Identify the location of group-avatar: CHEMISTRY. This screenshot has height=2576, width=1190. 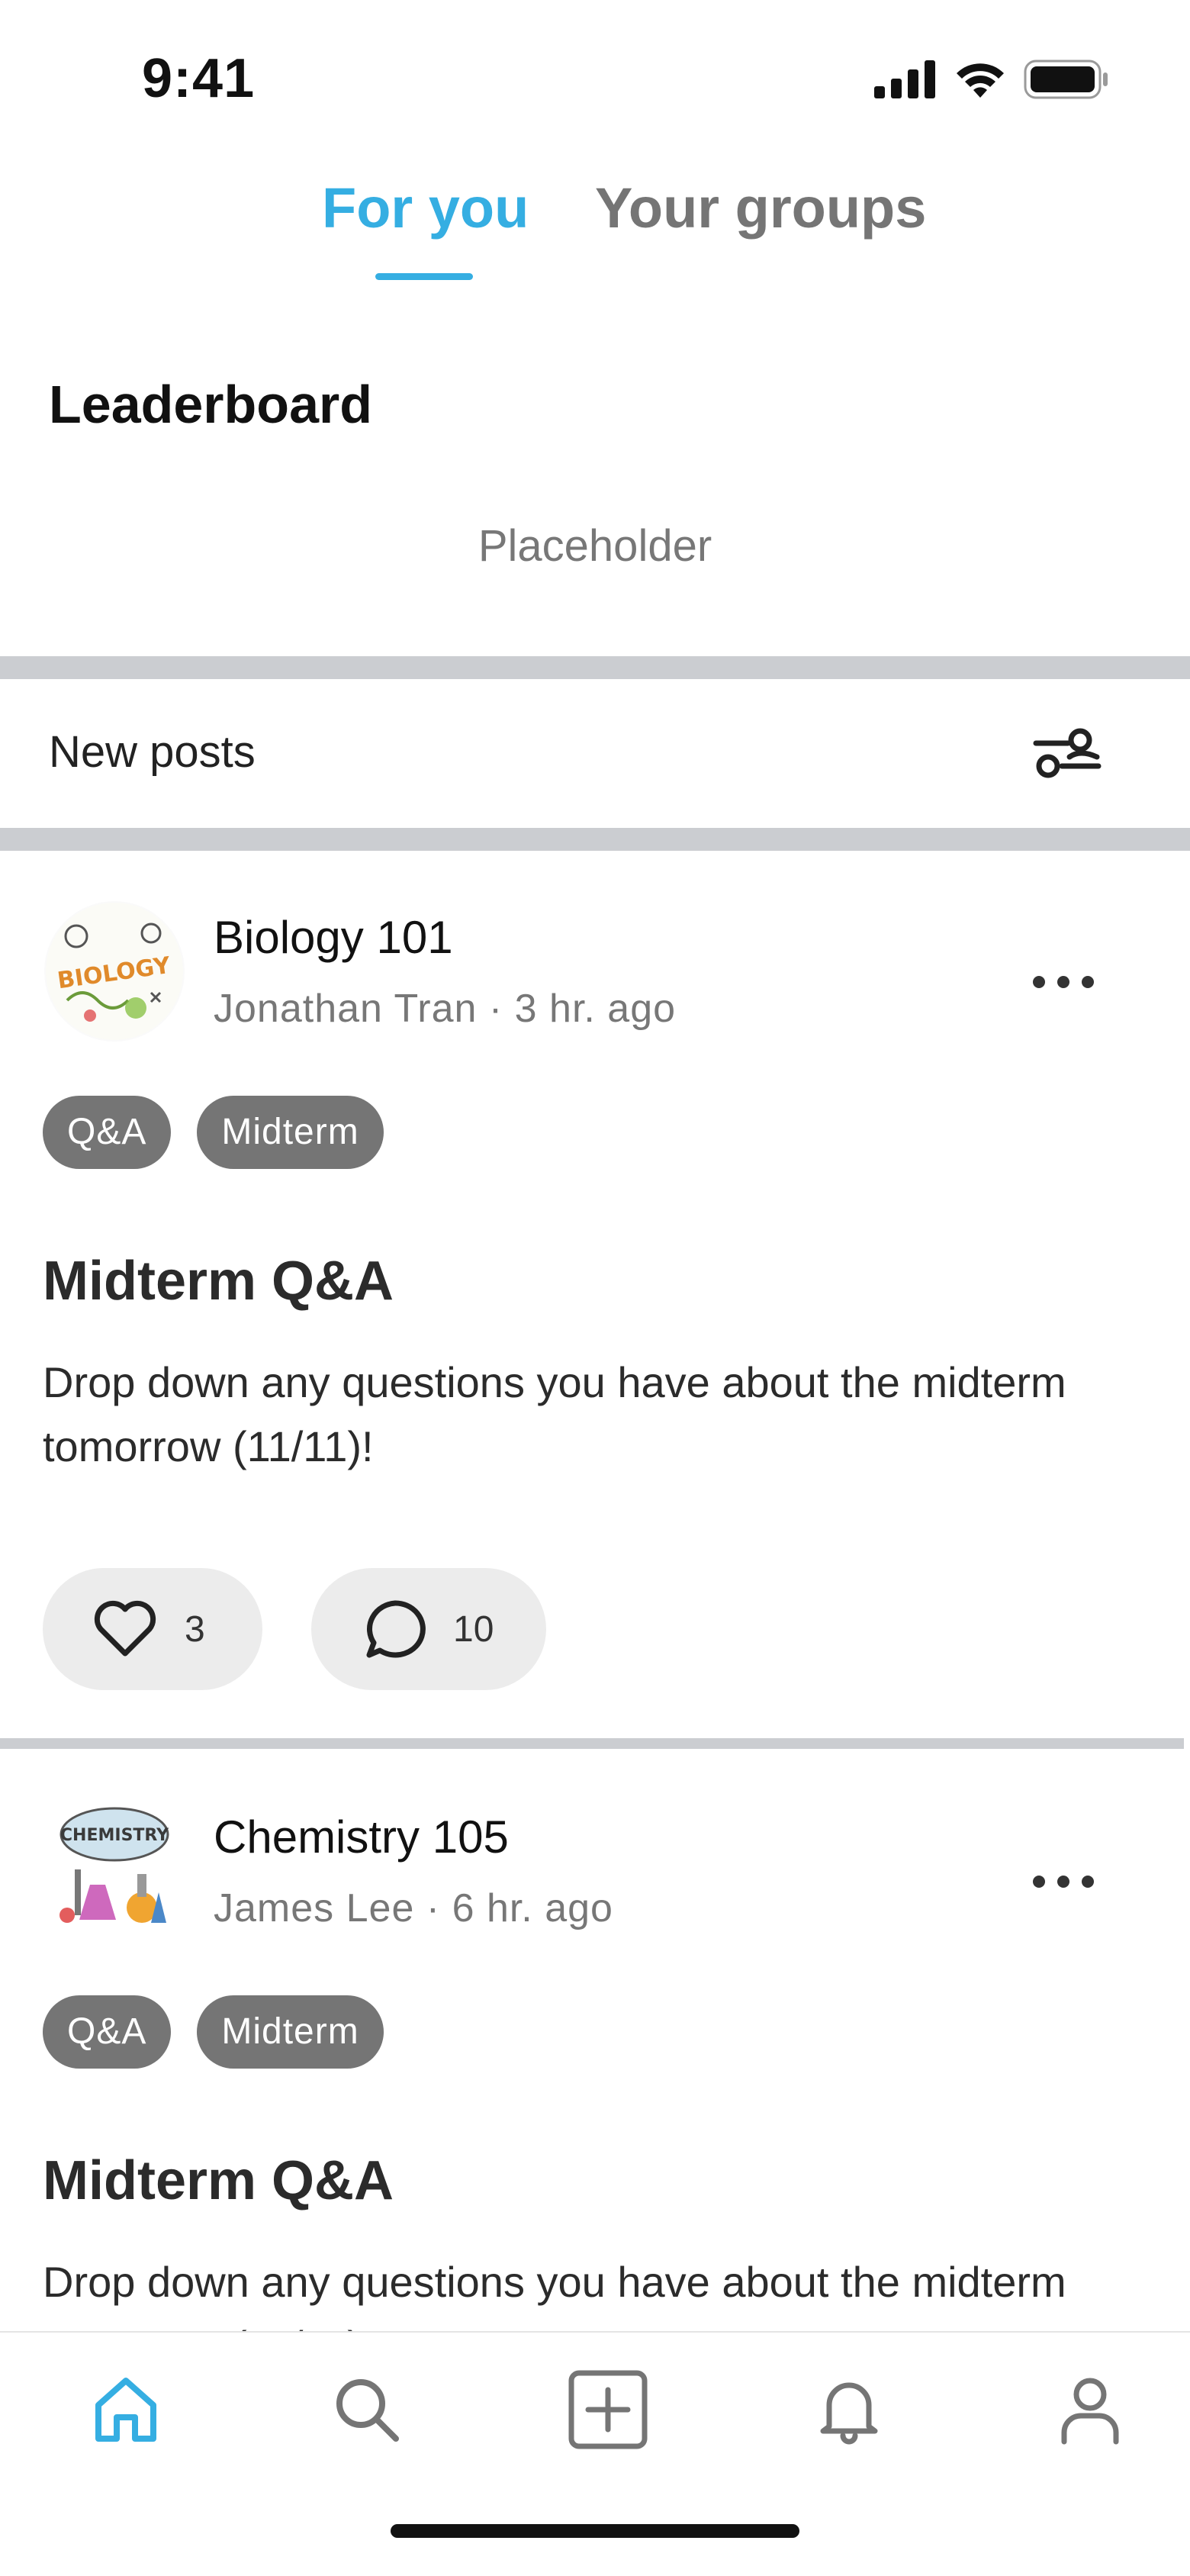
(114, 1871).